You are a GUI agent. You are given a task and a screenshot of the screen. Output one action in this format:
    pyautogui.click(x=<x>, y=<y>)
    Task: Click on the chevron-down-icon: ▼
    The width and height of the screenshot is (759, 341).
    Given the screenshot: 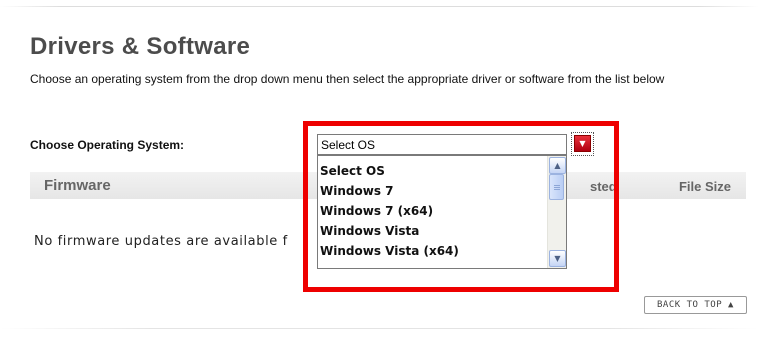 What is the action you would take?
    pyautogui.click(x=582, y=143)
    